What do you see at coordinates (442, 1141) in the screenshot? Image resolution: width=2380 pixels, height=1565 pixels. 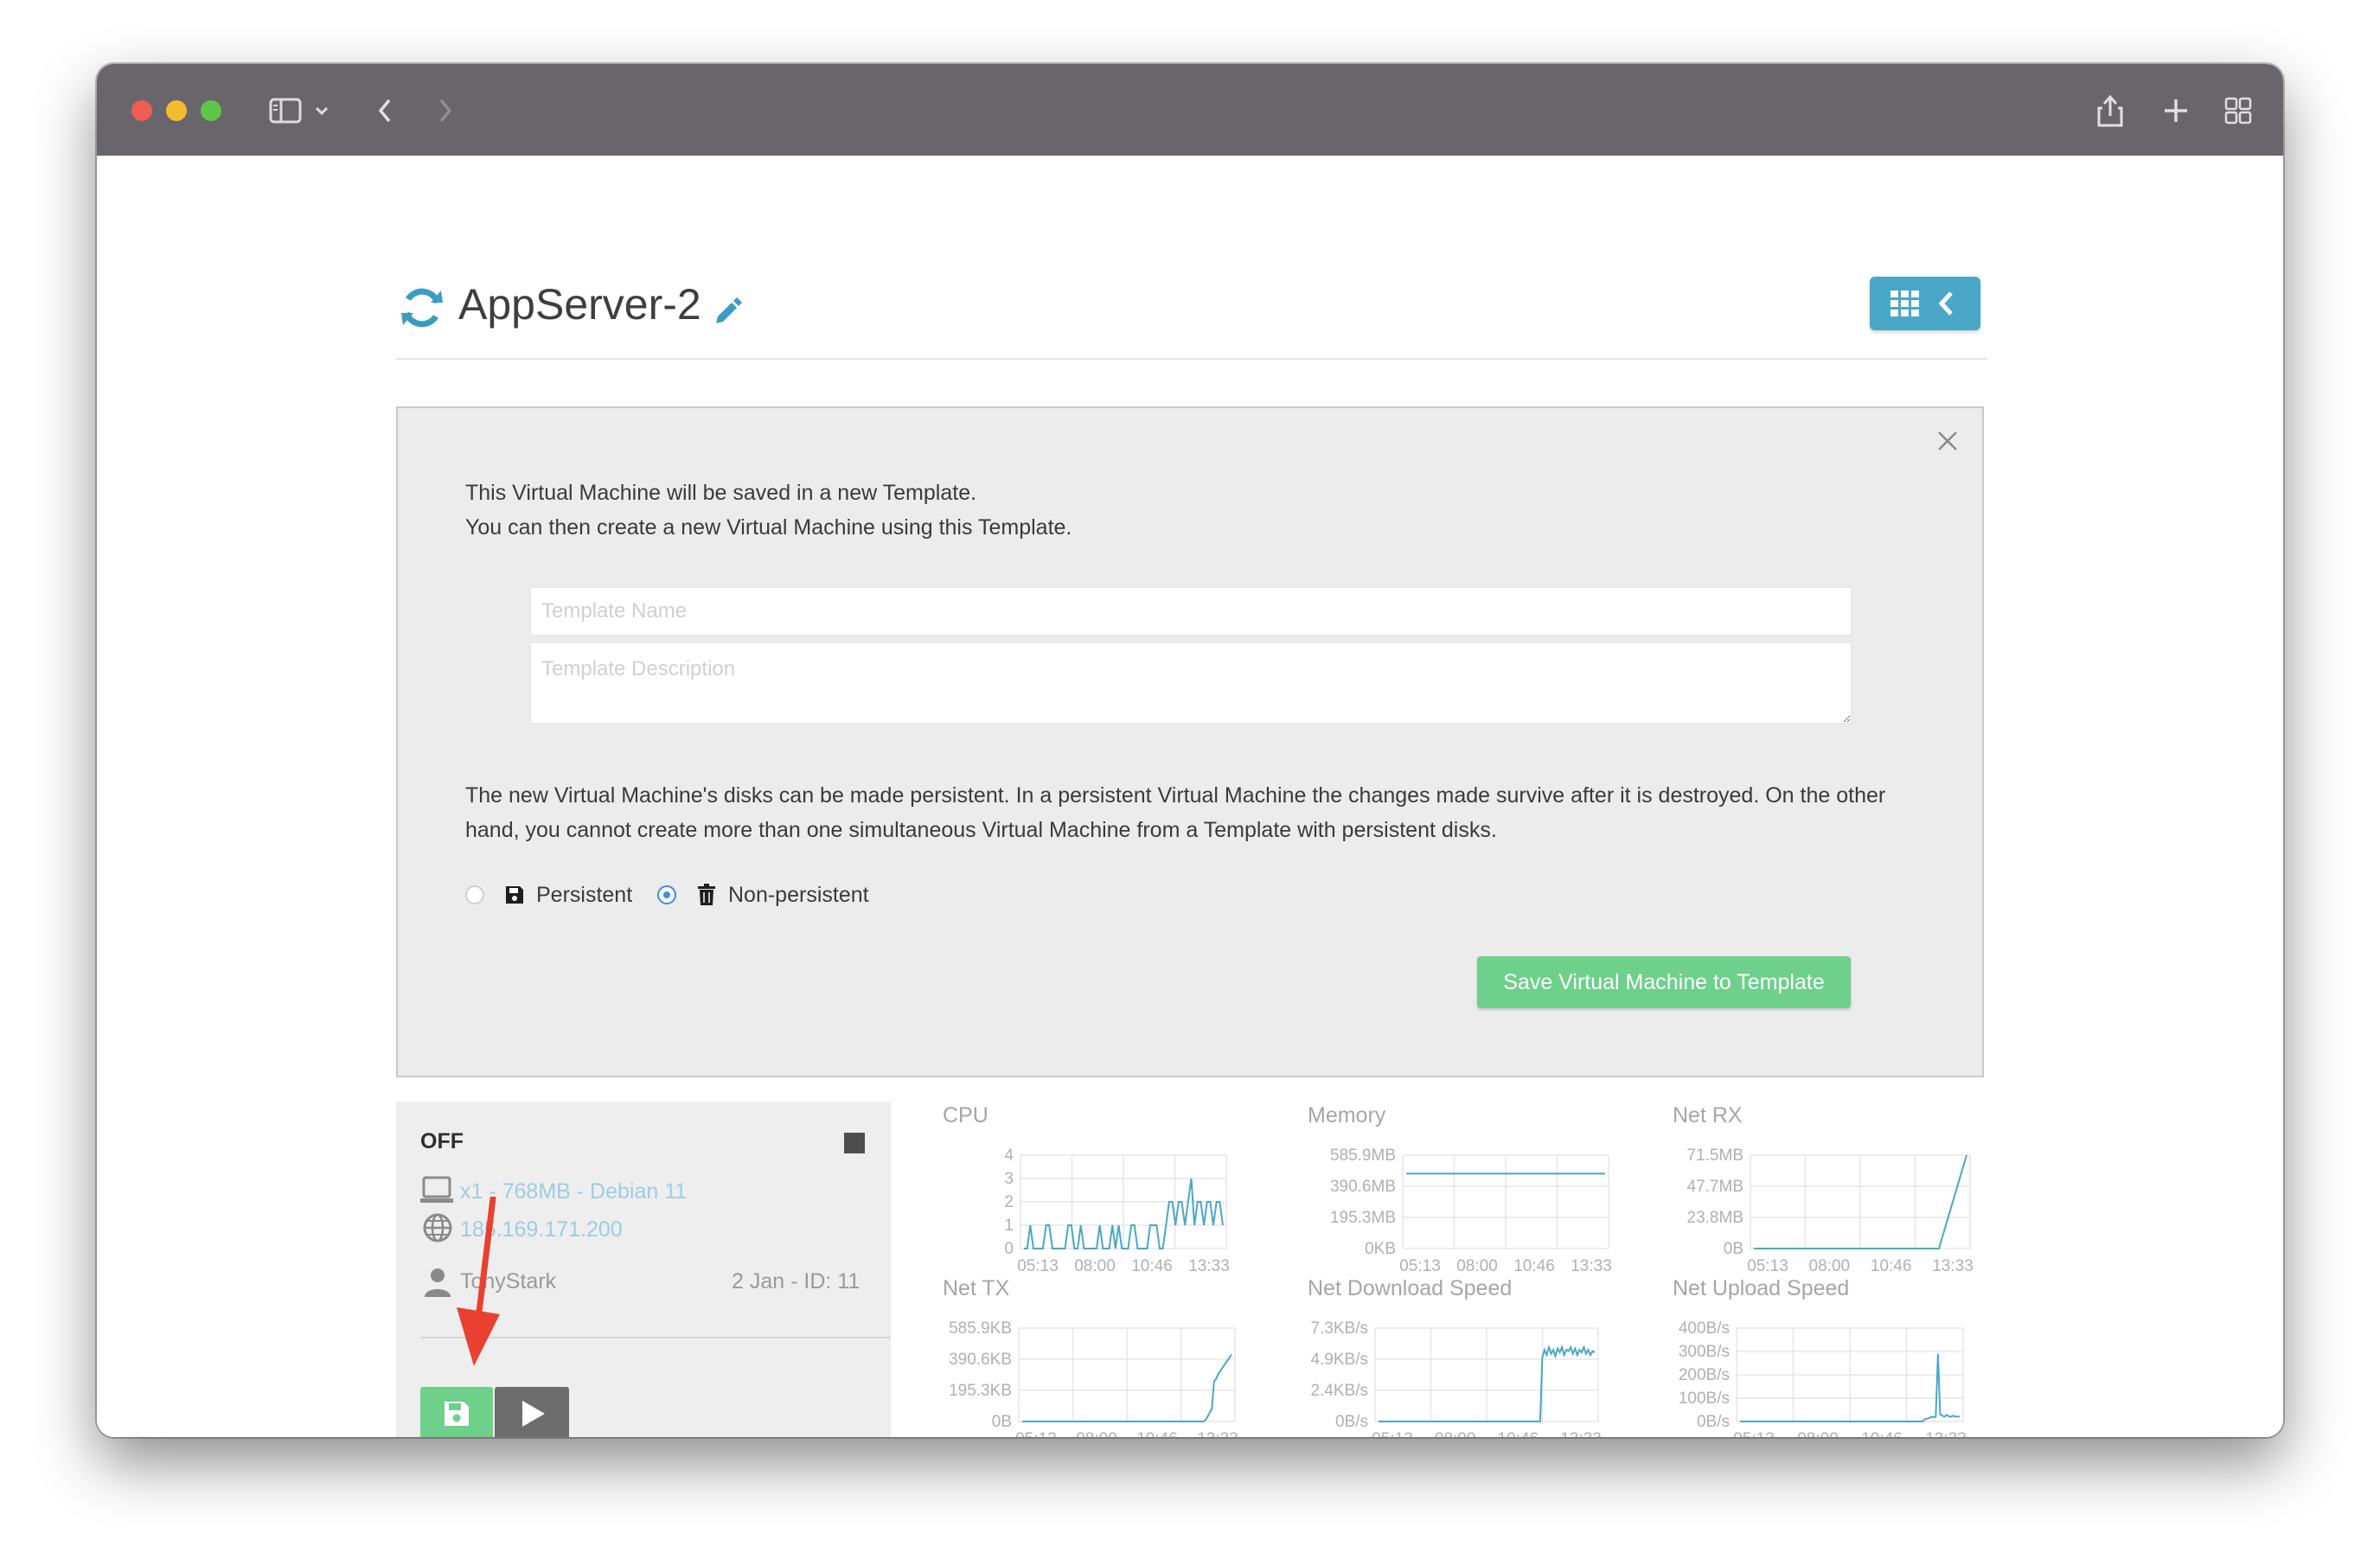 I see `vm-state: OFF` at bounding box center [442, 1141].